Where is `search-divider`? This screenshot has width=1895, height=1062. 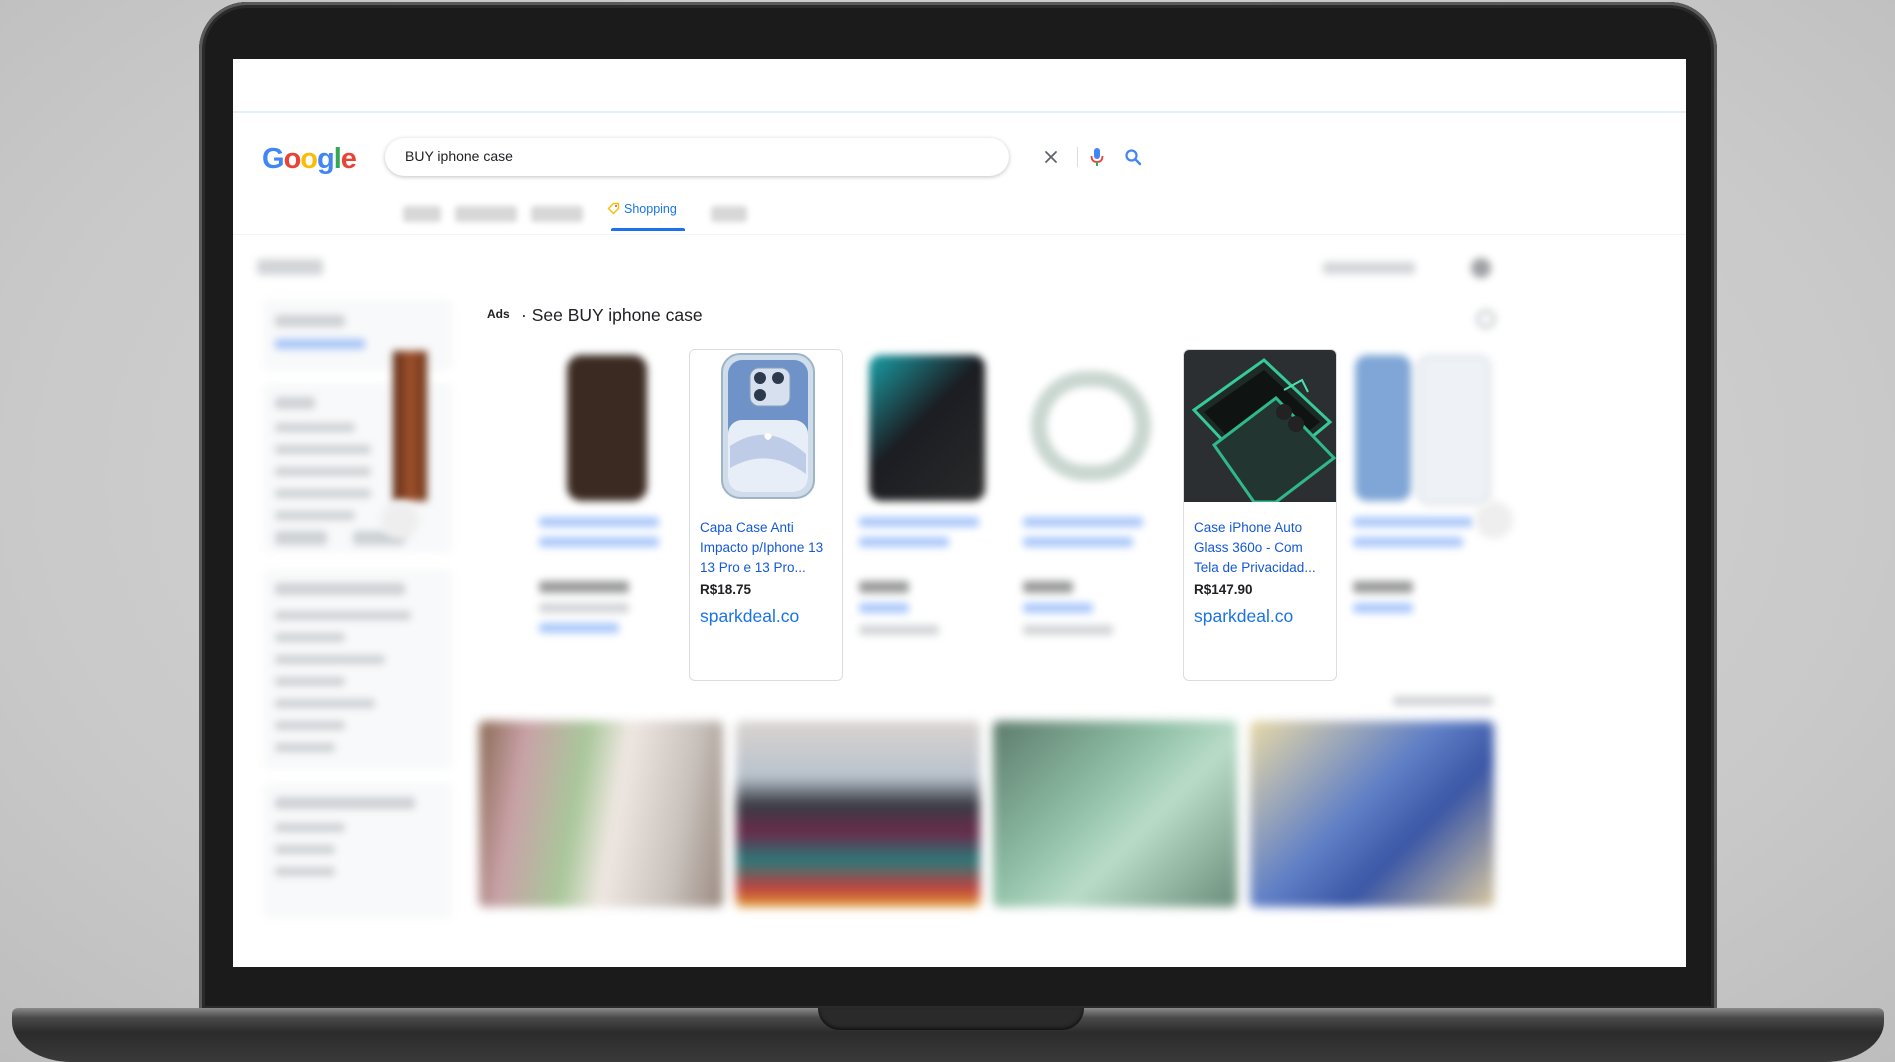
search-divider is located at coordinates (1077, 157).